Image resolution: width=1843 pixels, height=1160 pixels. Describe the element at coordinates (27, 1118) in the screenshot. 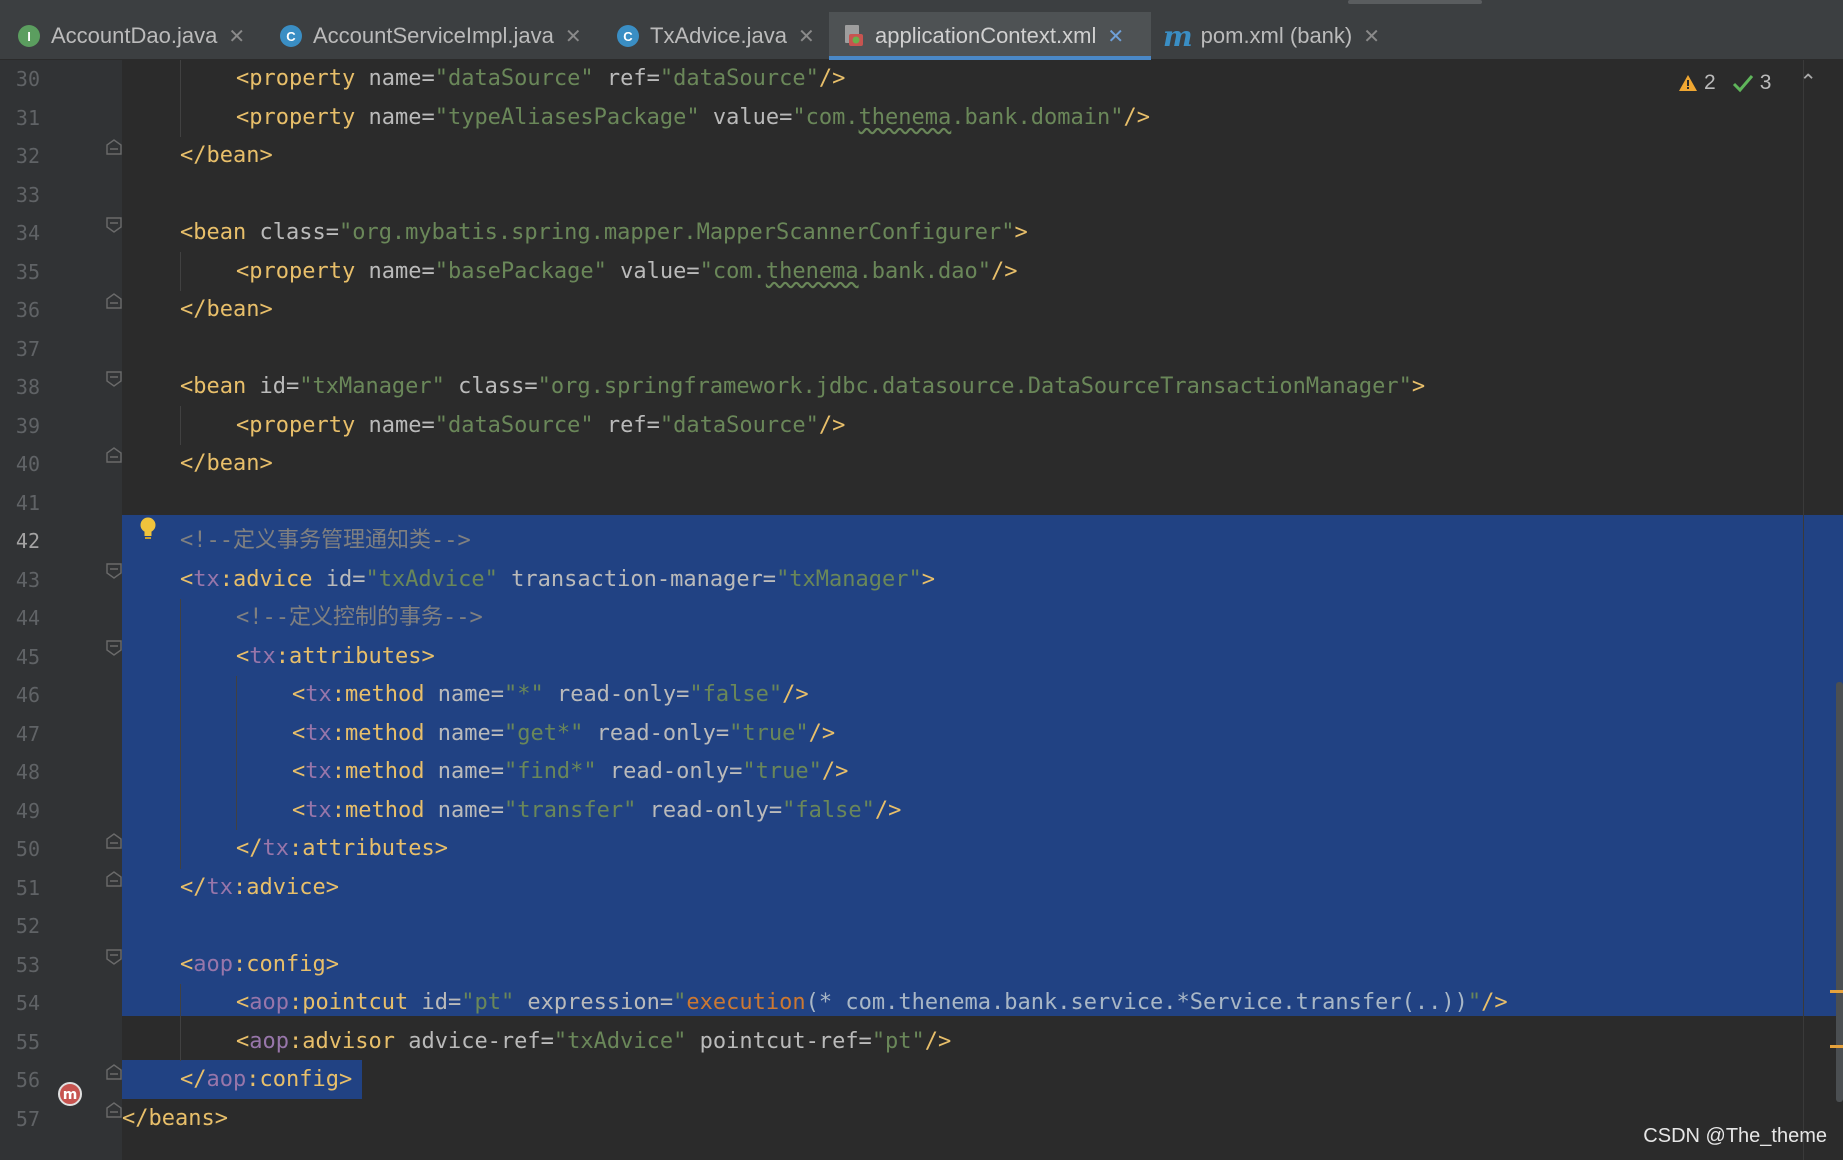

I see `line-number: 57` at that location.